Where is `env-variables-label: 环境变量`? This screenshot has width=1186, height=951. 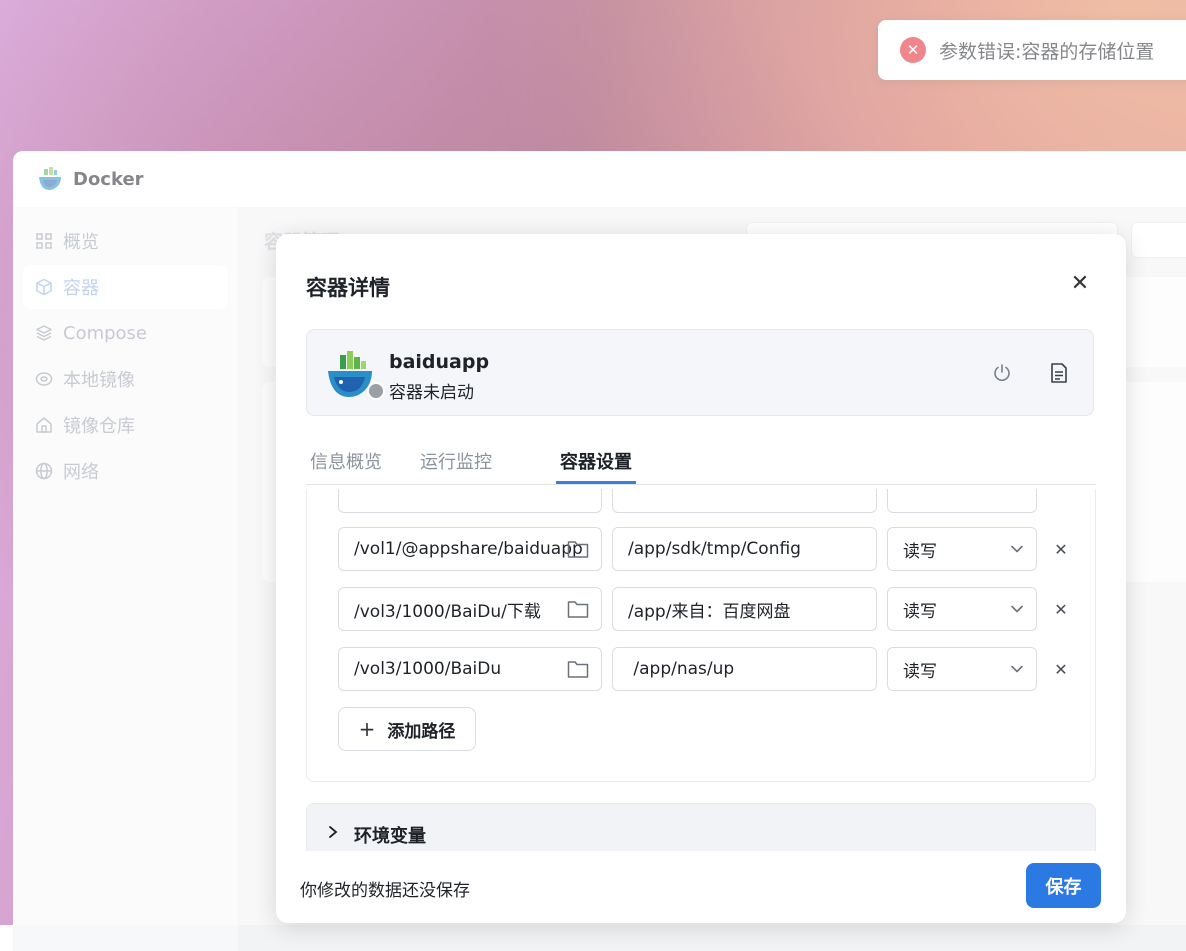 env-variables-label: 环境变量 is located at coordinates (390, 836).